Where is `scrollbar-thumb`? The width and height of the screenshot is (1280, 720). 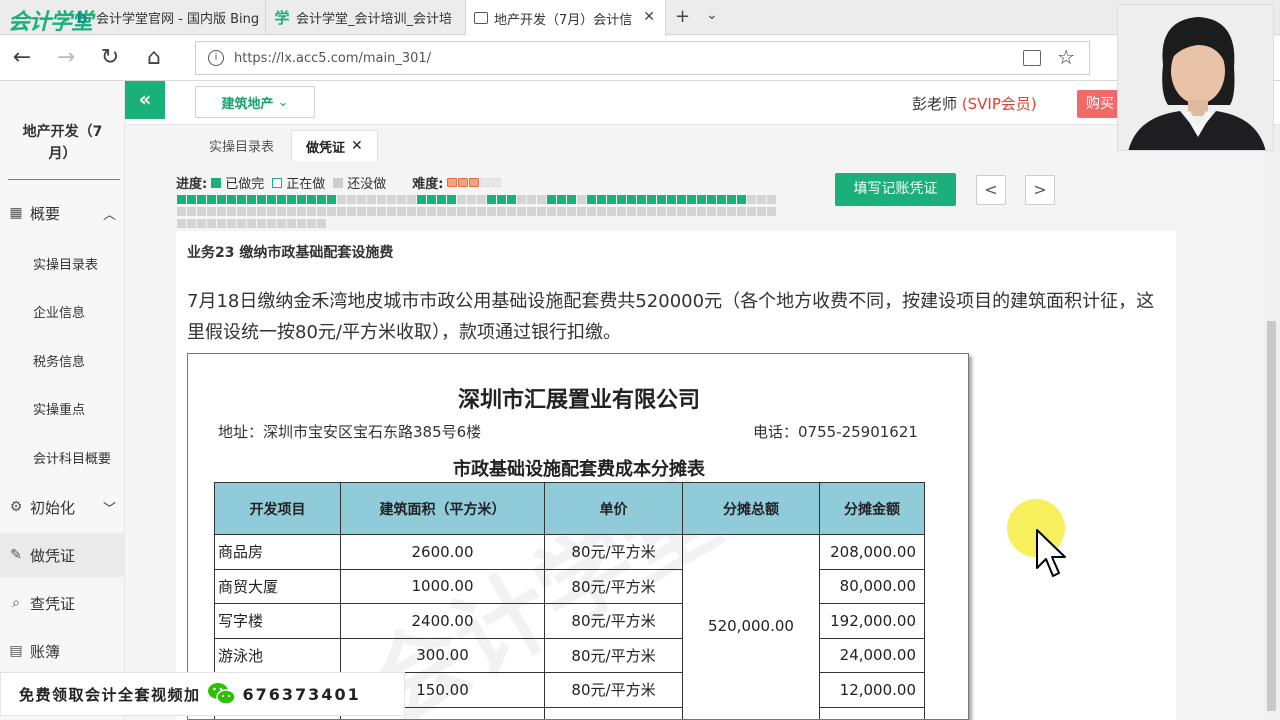 scrollbar-thumb is located at coordinates (1271, 516).